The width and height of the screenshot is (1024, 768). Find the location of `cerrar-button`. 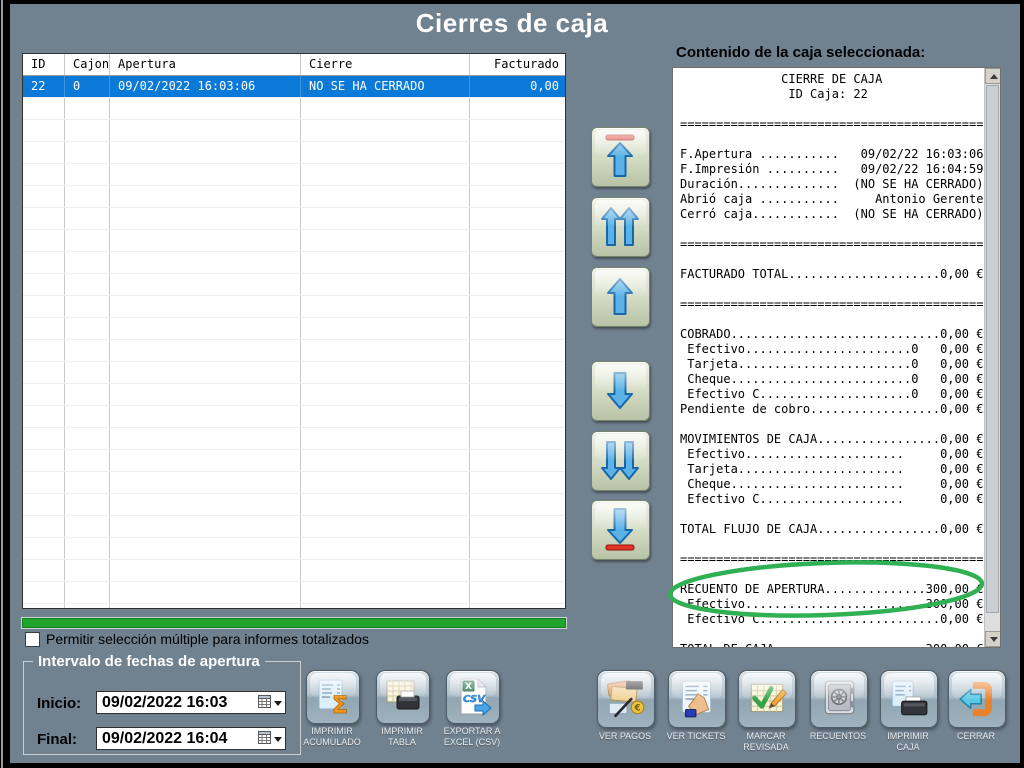

cerrar-button is located at coordinates (977, 699).